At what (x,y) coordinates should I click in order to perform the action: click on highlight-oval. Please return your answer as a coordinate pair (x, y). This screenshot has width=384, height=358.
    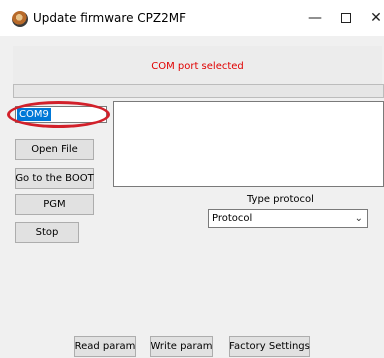
    Looking at the image, I should click on (58, 114).